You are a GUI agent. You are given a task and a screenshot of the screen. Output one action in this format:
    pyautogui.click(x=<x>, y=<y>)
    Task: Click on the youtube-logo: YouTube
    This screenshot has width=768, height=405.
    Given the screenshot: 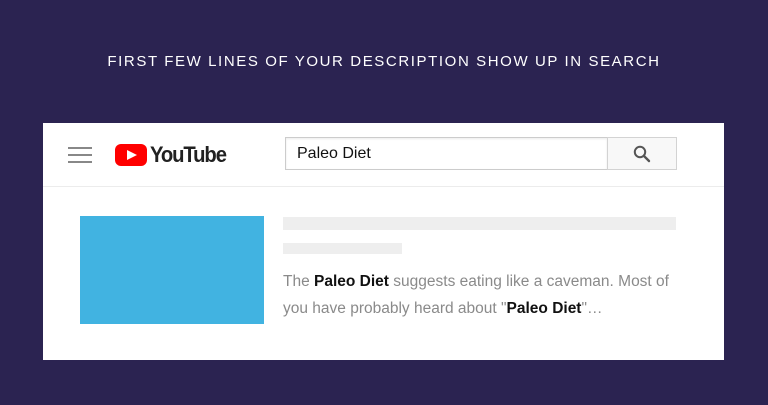 What is the action you would take?
    pyautogui.click(x=173, y=155)
    